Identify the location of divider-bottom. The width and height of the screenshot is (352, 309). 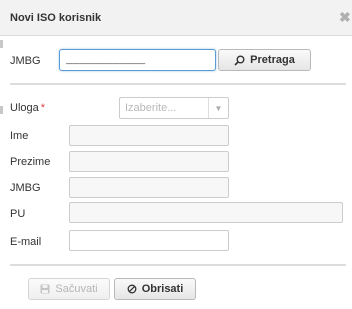
(178, 265).